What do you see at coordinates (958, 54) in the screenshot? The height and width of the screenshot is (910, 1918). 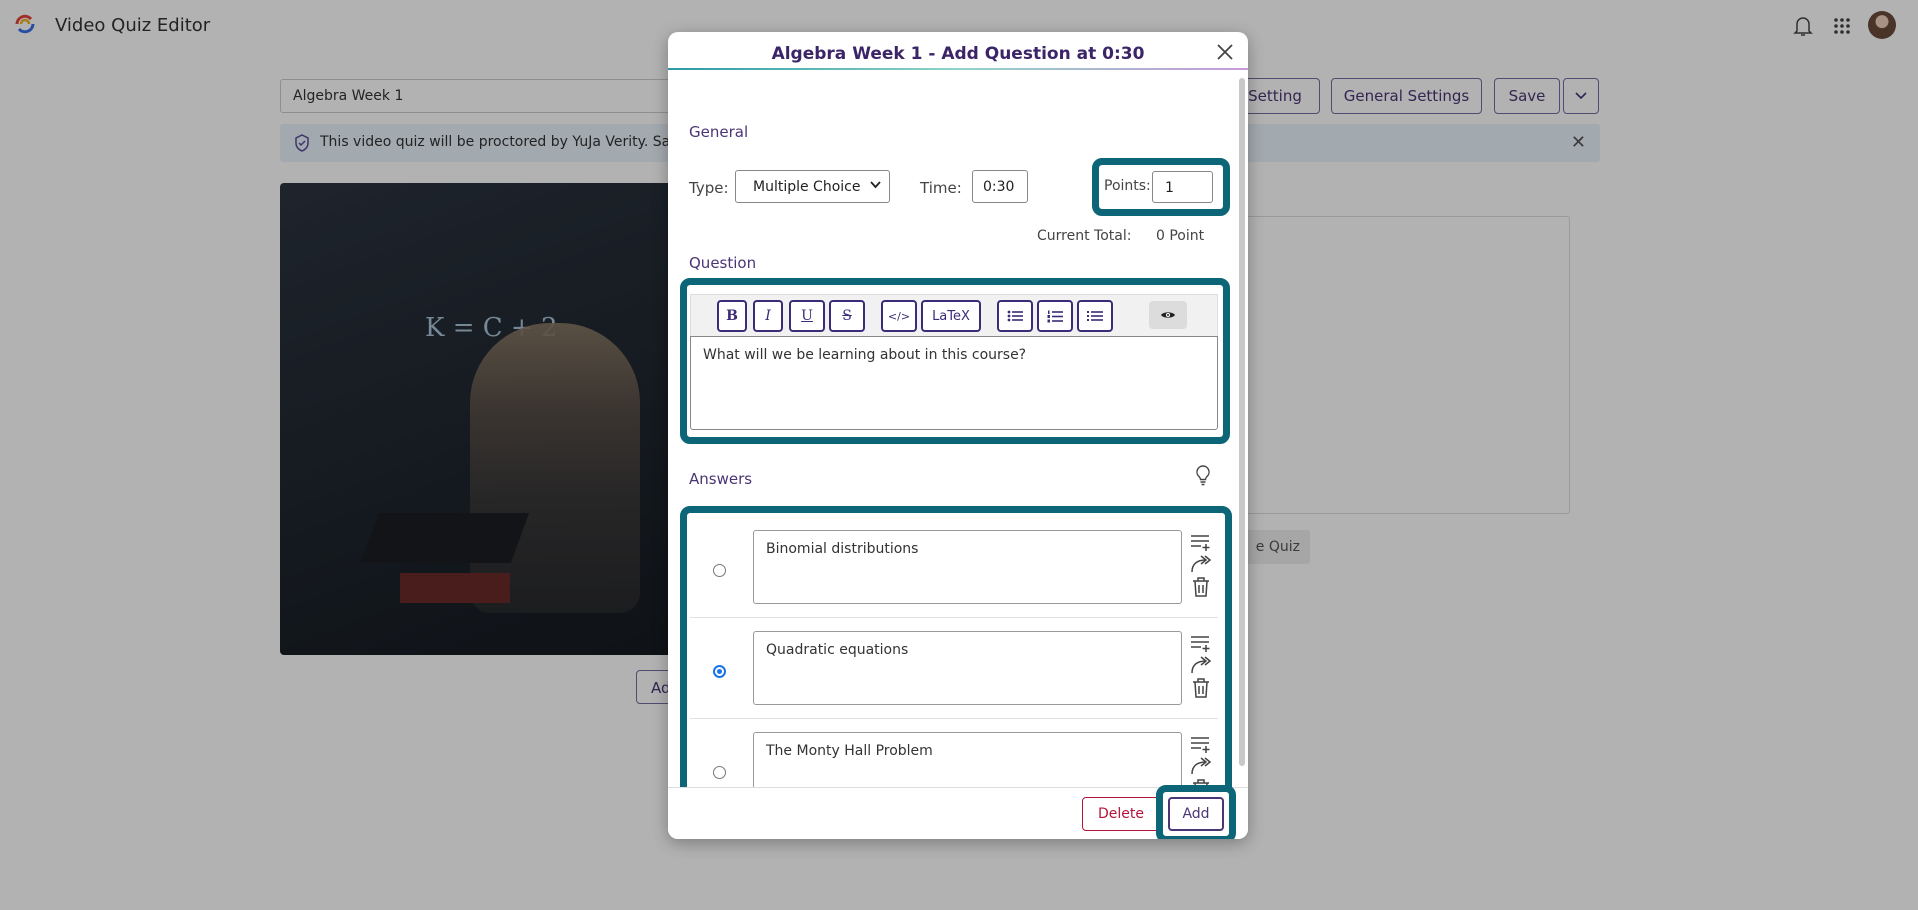 I see `dialog-title: Algebra Week 1 - Add Question at 0:30` at bounding box center [958, 54].